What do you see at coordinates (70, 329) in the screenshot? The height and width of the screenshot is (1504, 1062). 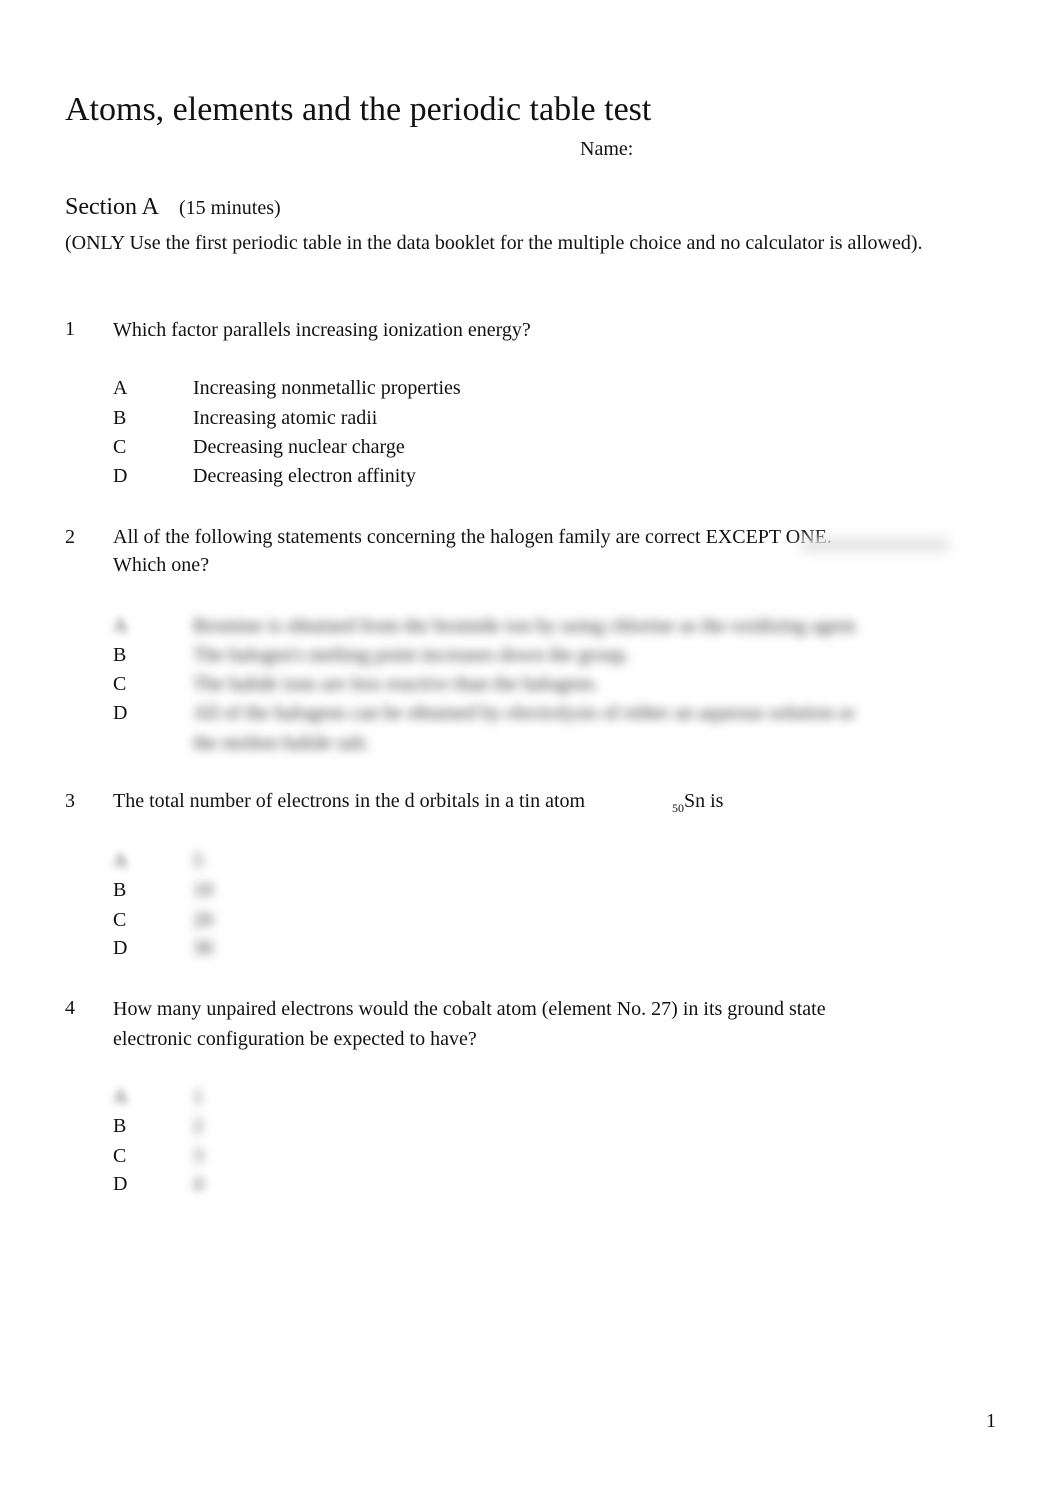 I see `question-number: 1` at bounding box center [70, 329].